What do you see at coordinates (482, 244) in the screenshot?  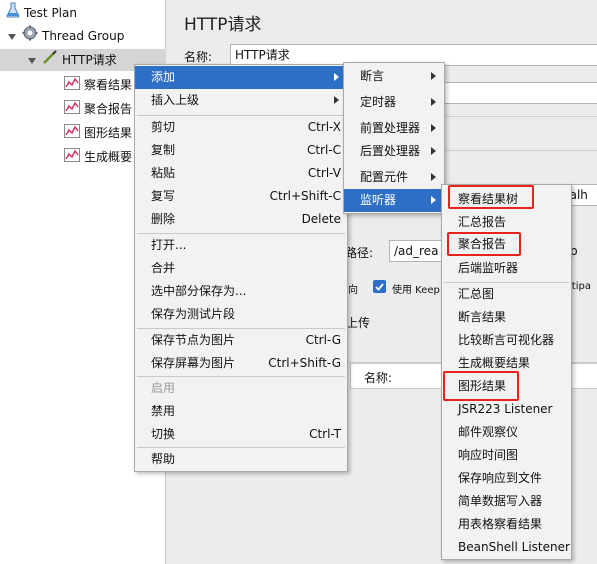 I see `menu-item-label: 聚合报告` at bounding box center [482, 244].